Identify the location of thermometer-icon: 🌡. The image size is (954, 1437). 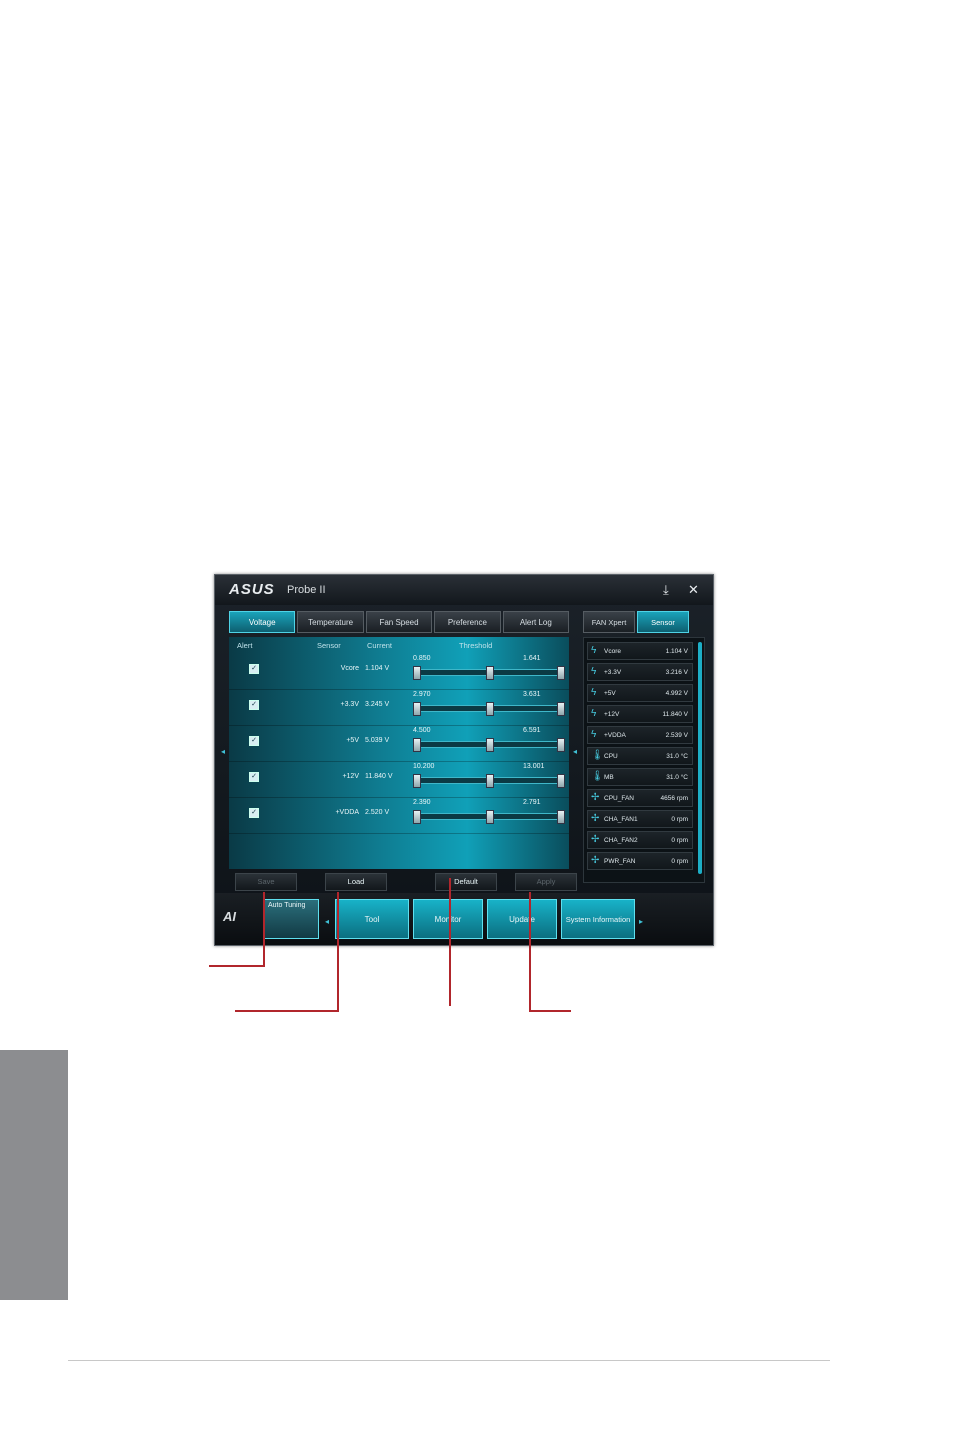
(597, 776).